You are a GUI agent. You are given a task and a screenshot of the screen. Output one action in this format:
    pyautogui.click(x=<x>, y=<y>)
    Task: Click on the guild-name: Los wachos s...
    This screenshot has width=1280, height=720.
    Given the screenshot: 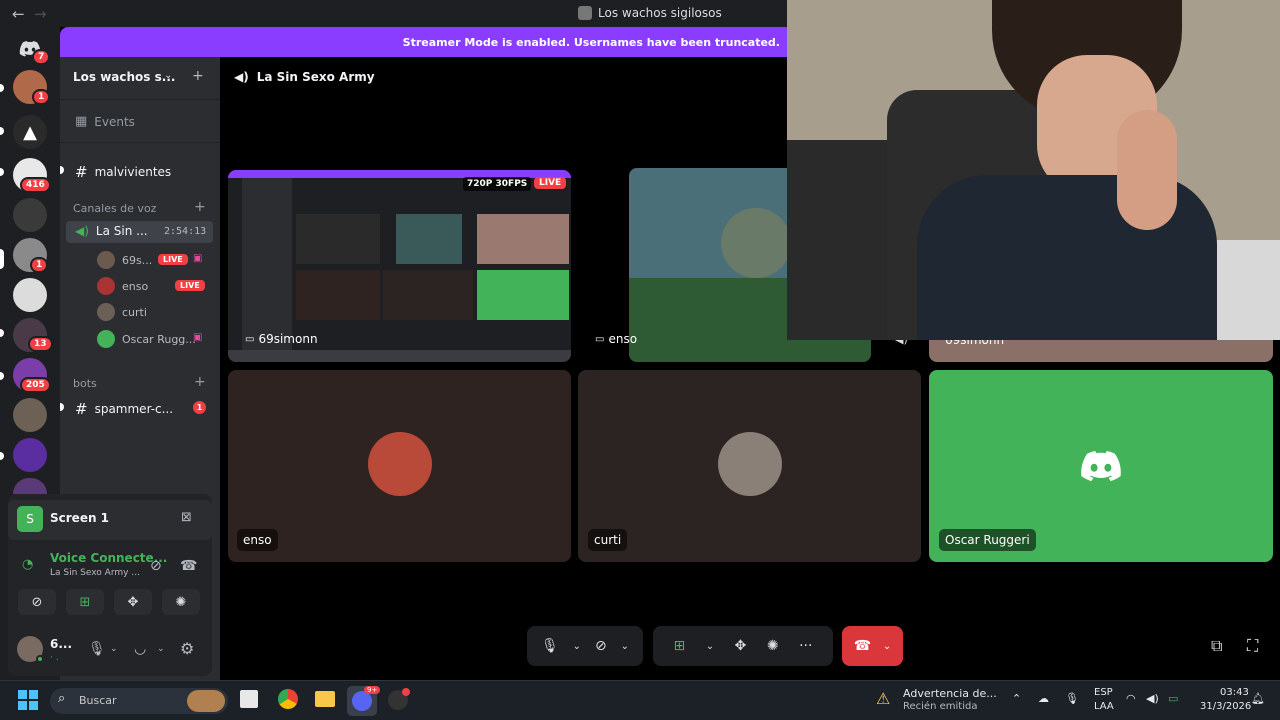 What is the action you would take?
    pyautogui.click(x=124, y=77)
    